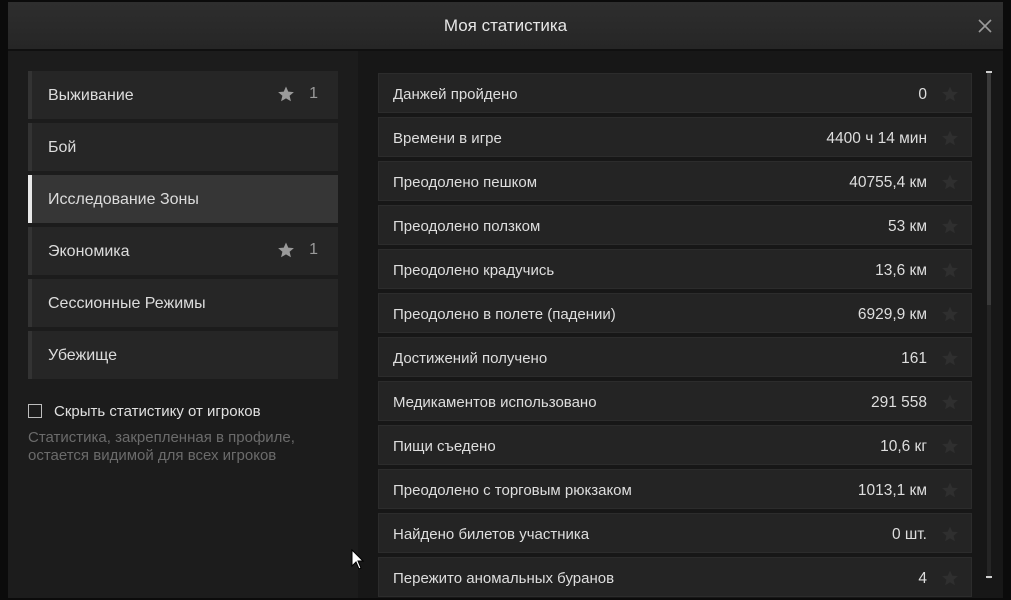  What do you see at coordinates (183, 95) in the screenshot?
I see `category-survival: Выживание 1` at bounding box center [183, 95].